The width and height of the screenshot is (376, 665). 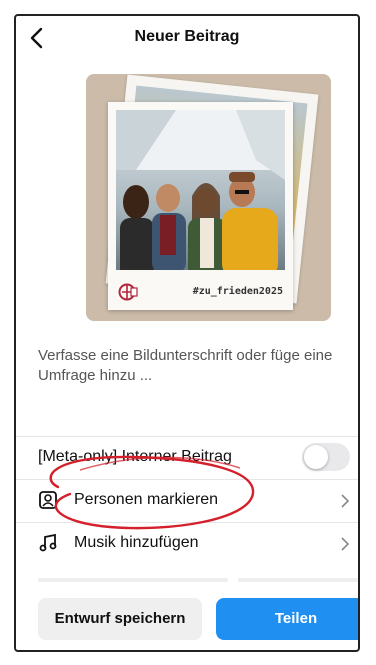 I want to click on page-title: Neuer Beitrag, so click(x=187, y=36).